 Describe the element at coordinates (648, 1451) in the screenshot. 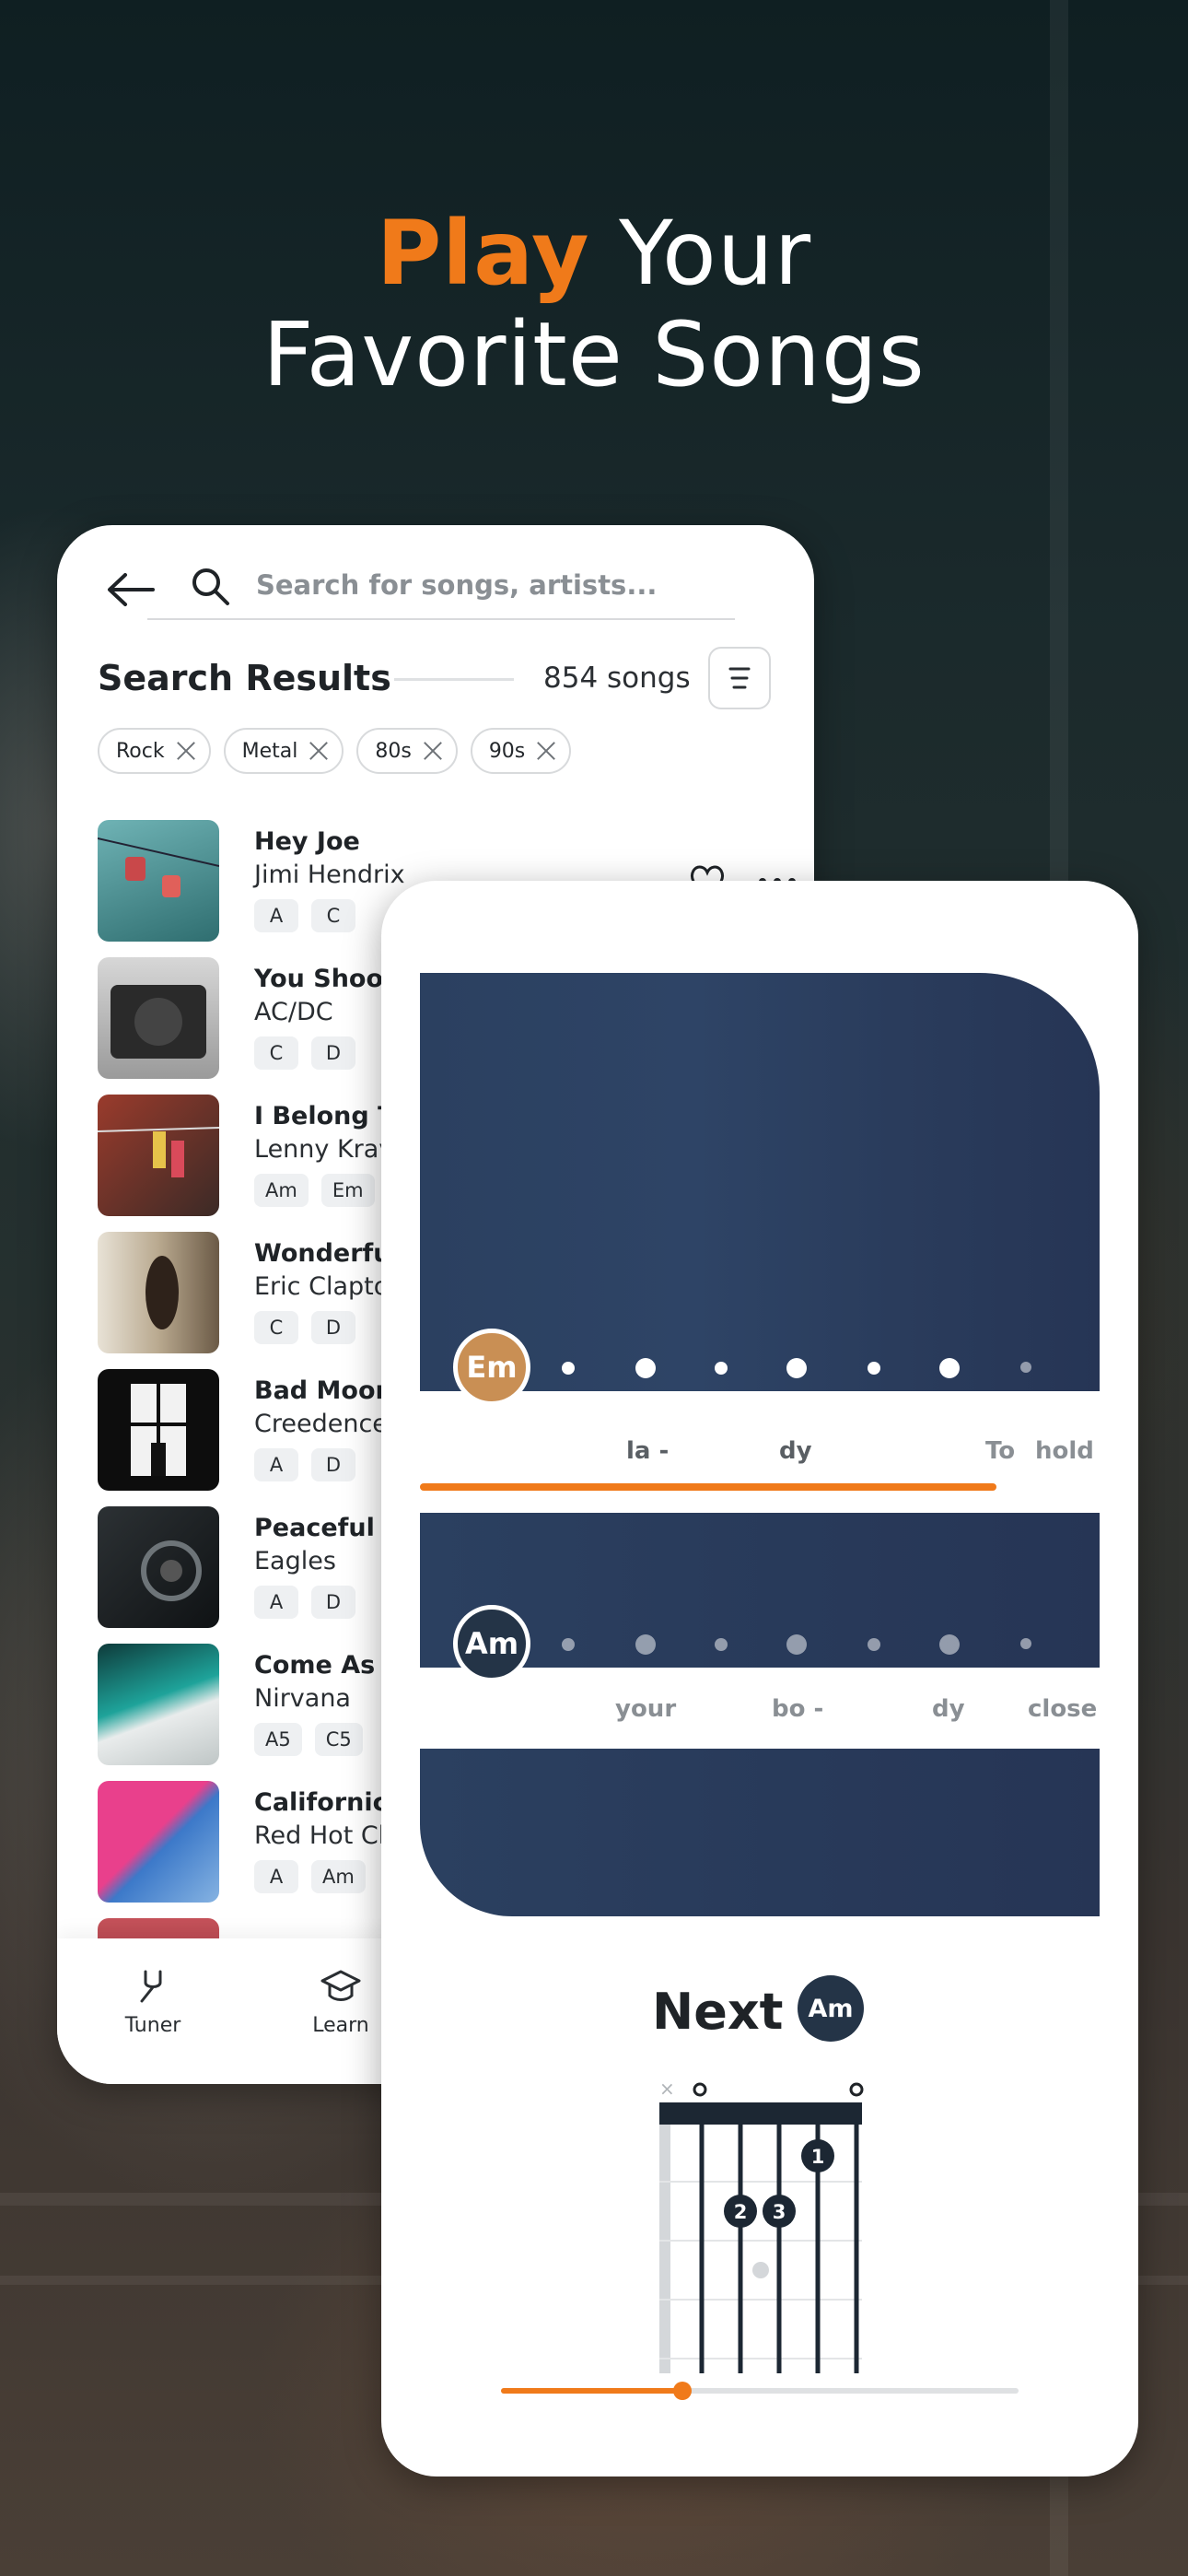

I see `lyric-word: la -` at that location.